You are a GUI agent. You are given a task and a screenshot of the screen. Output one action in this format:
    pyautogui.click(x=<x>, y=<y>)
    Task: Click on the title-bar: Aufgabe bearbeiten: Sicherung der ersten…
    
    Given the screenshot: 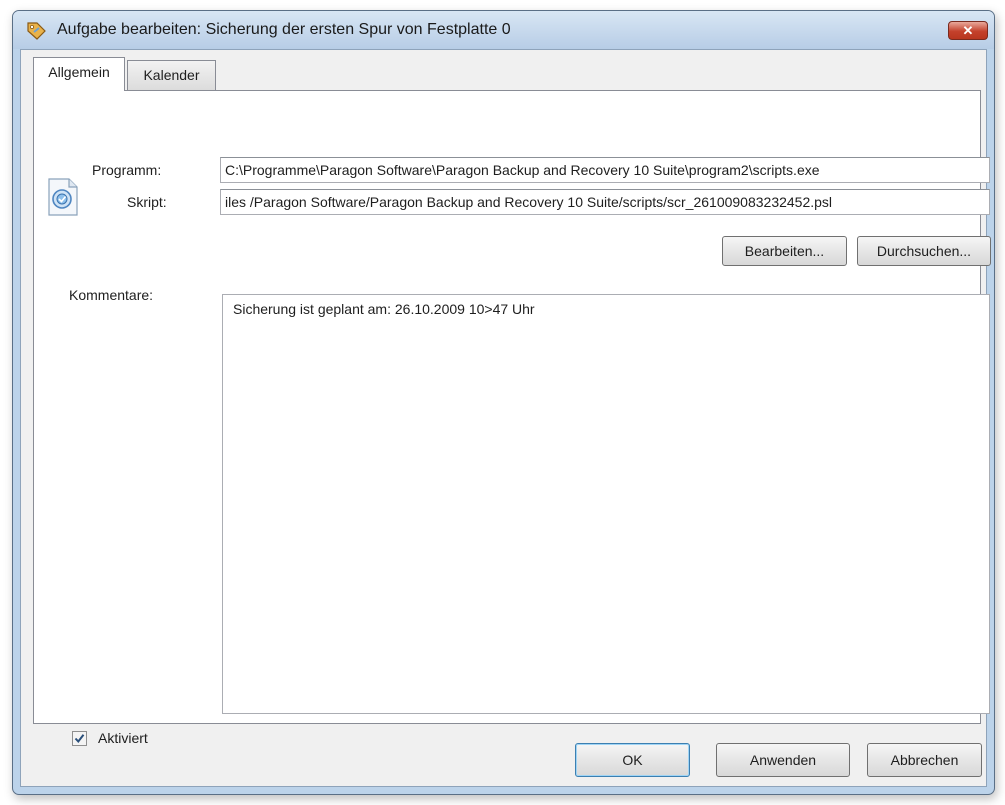 What is the action you would take?
    pyautogui.click(x=503, y=30)
    